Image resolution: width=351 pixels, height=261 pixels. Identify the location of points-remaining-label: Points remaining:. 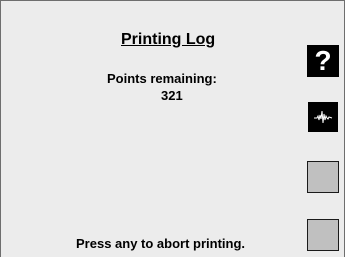
(162, 78).